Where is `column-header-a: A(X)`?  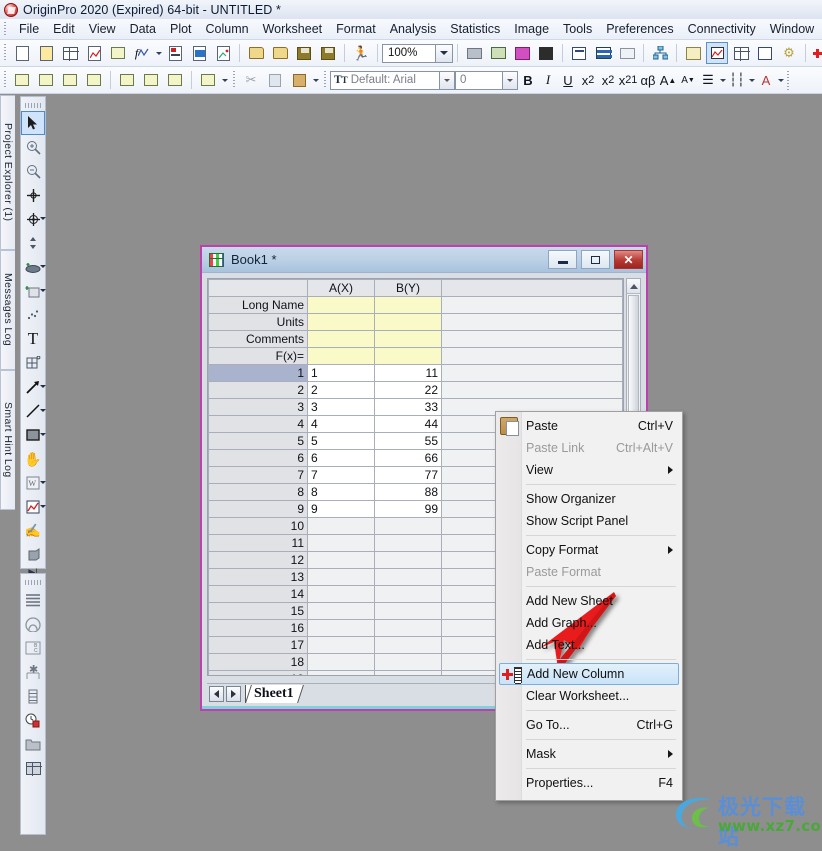
column-header-a: A(X) is located at coordinates (341, 288).